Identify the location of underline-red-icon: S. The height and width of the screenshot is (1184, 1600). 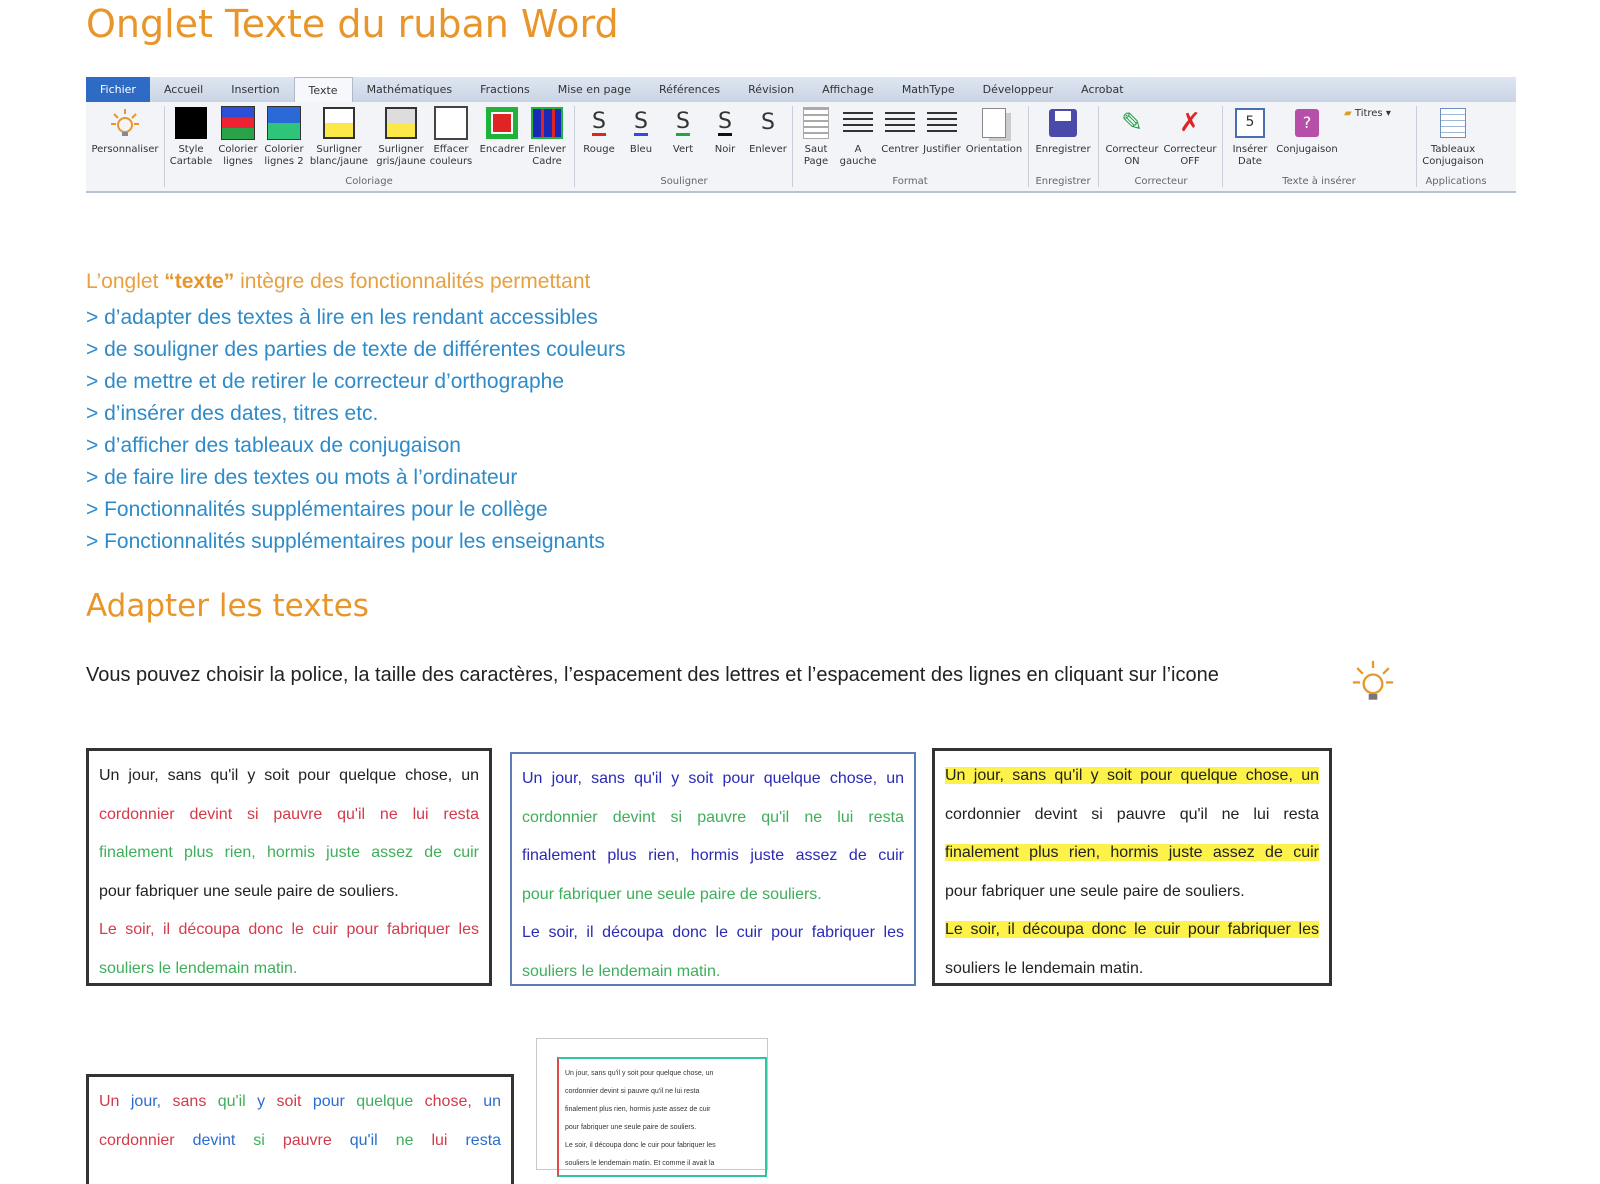
(599, 122).